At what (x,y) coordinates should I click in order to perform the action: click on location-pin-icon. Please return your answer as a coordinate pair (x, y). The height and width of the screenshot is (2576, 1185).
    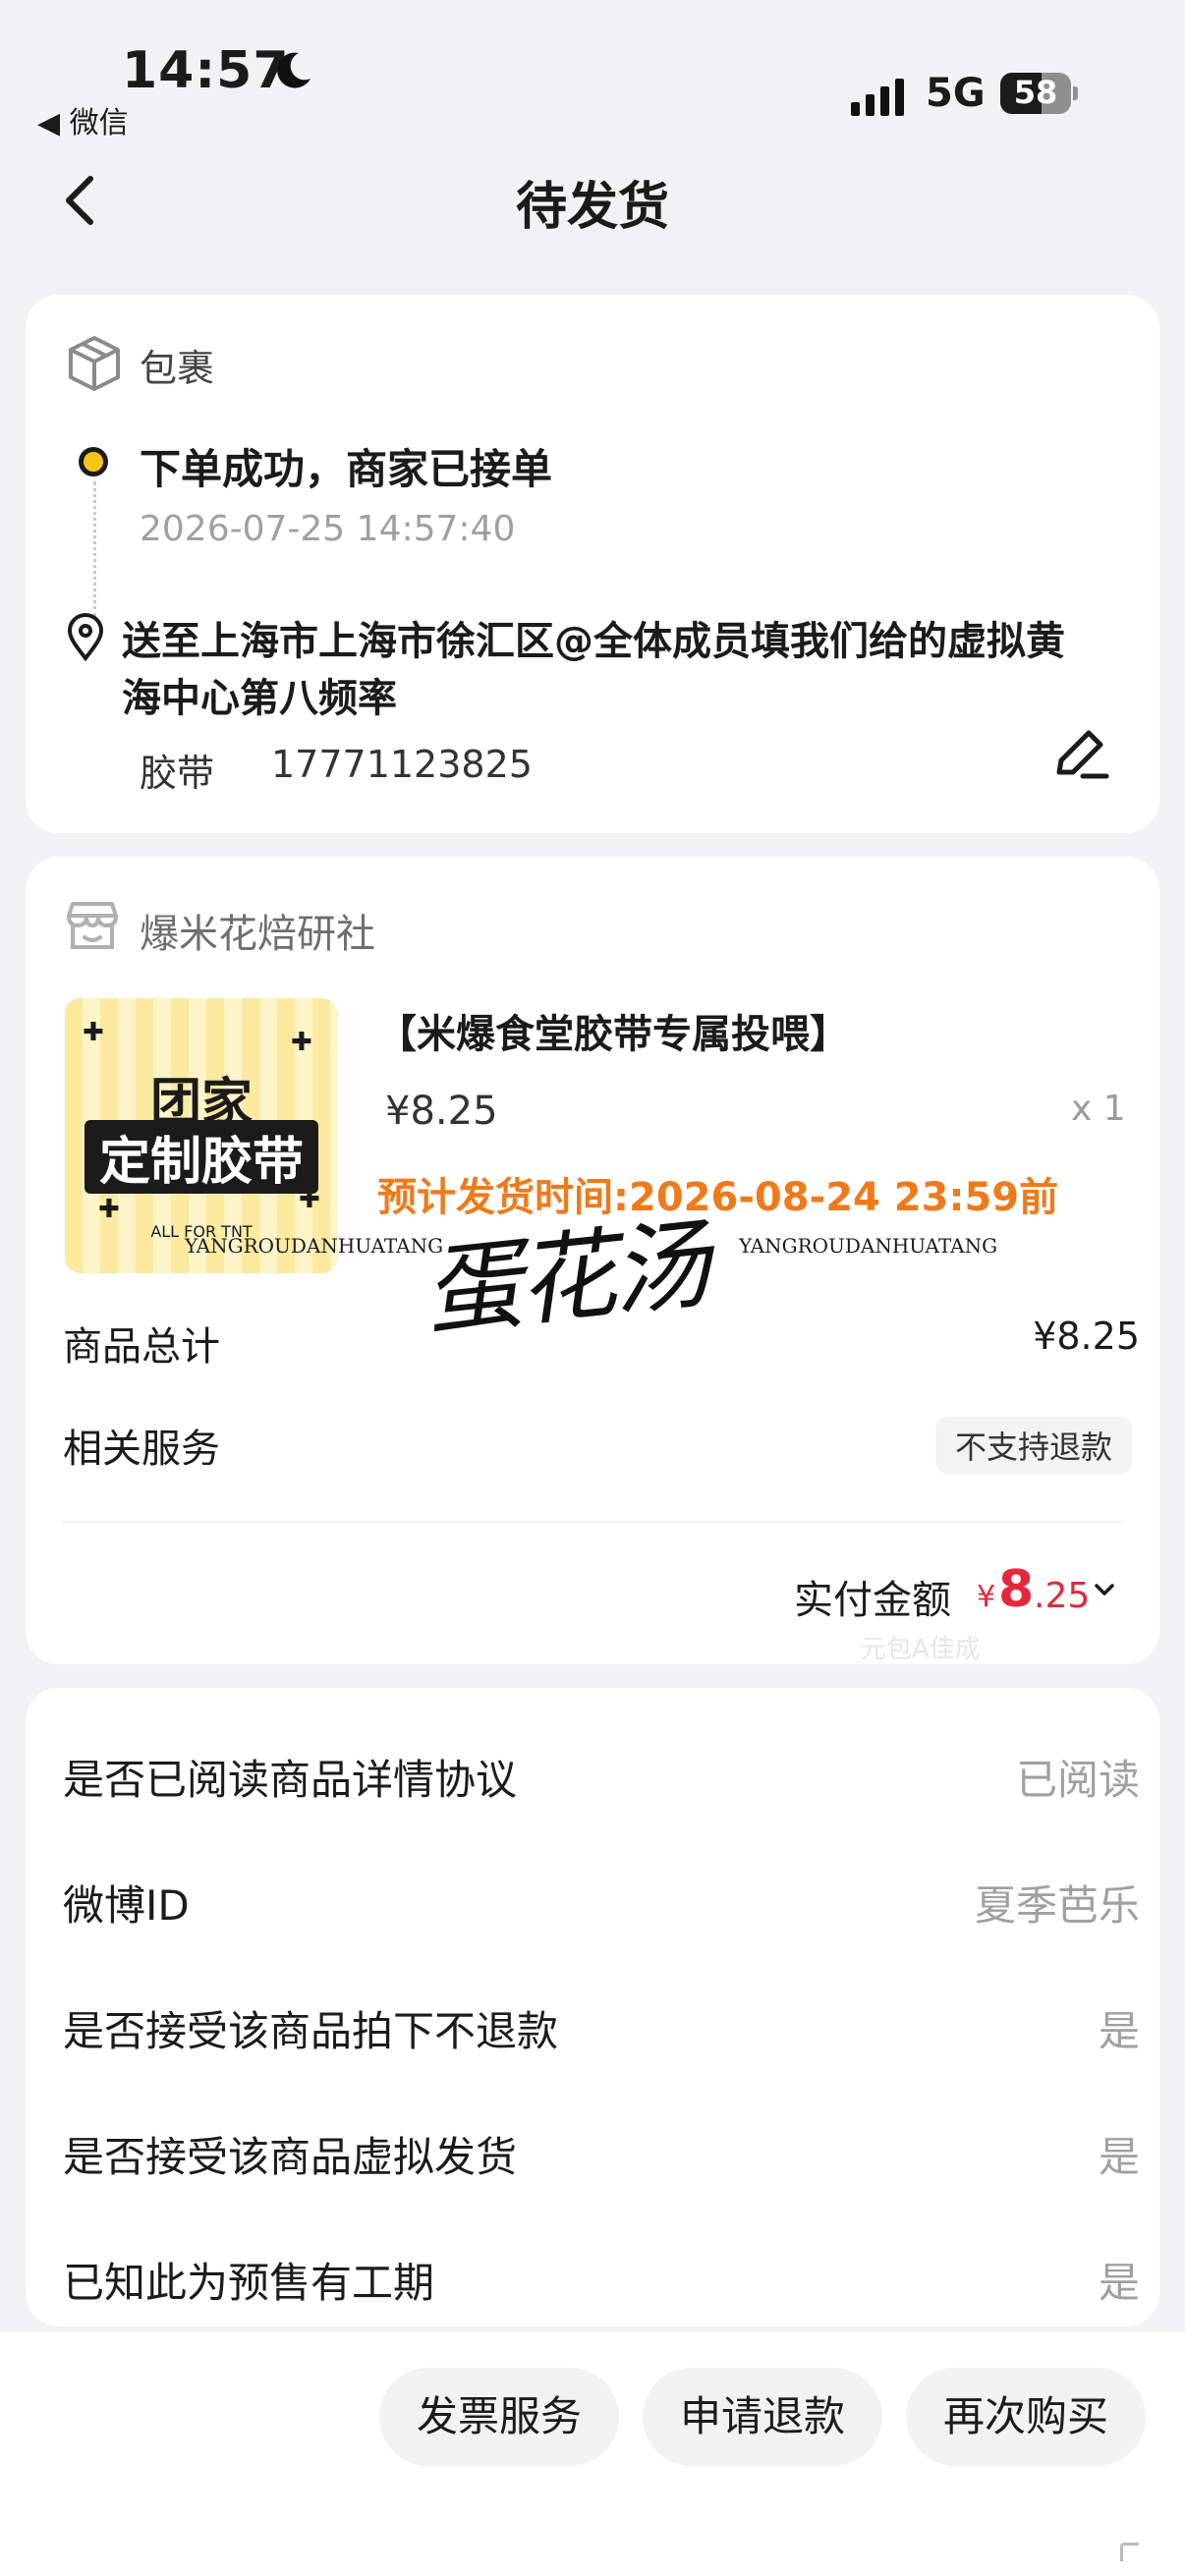
    Looking at the image, I should click on (85, 637).